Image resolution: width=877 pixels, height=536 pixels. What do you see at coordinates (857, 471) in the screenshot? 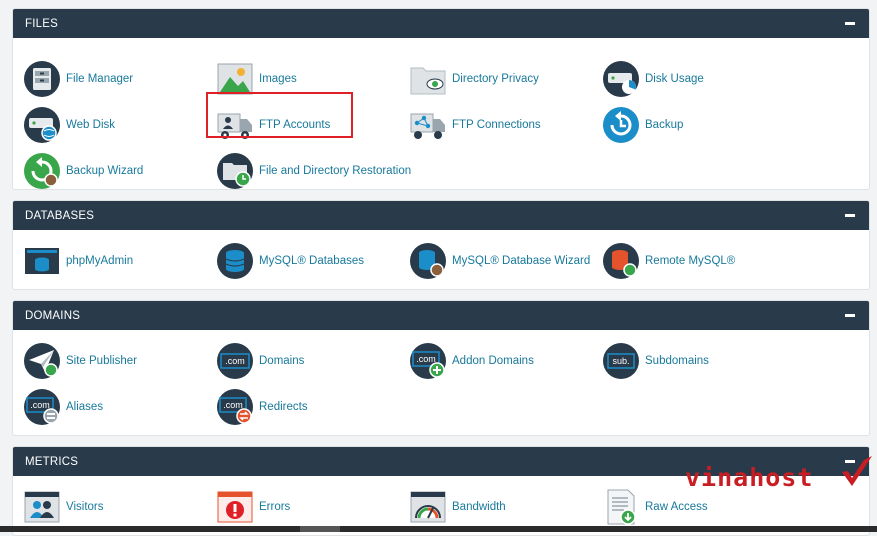
I see `vinahost-check-icon` at bounding box center [857, 471].